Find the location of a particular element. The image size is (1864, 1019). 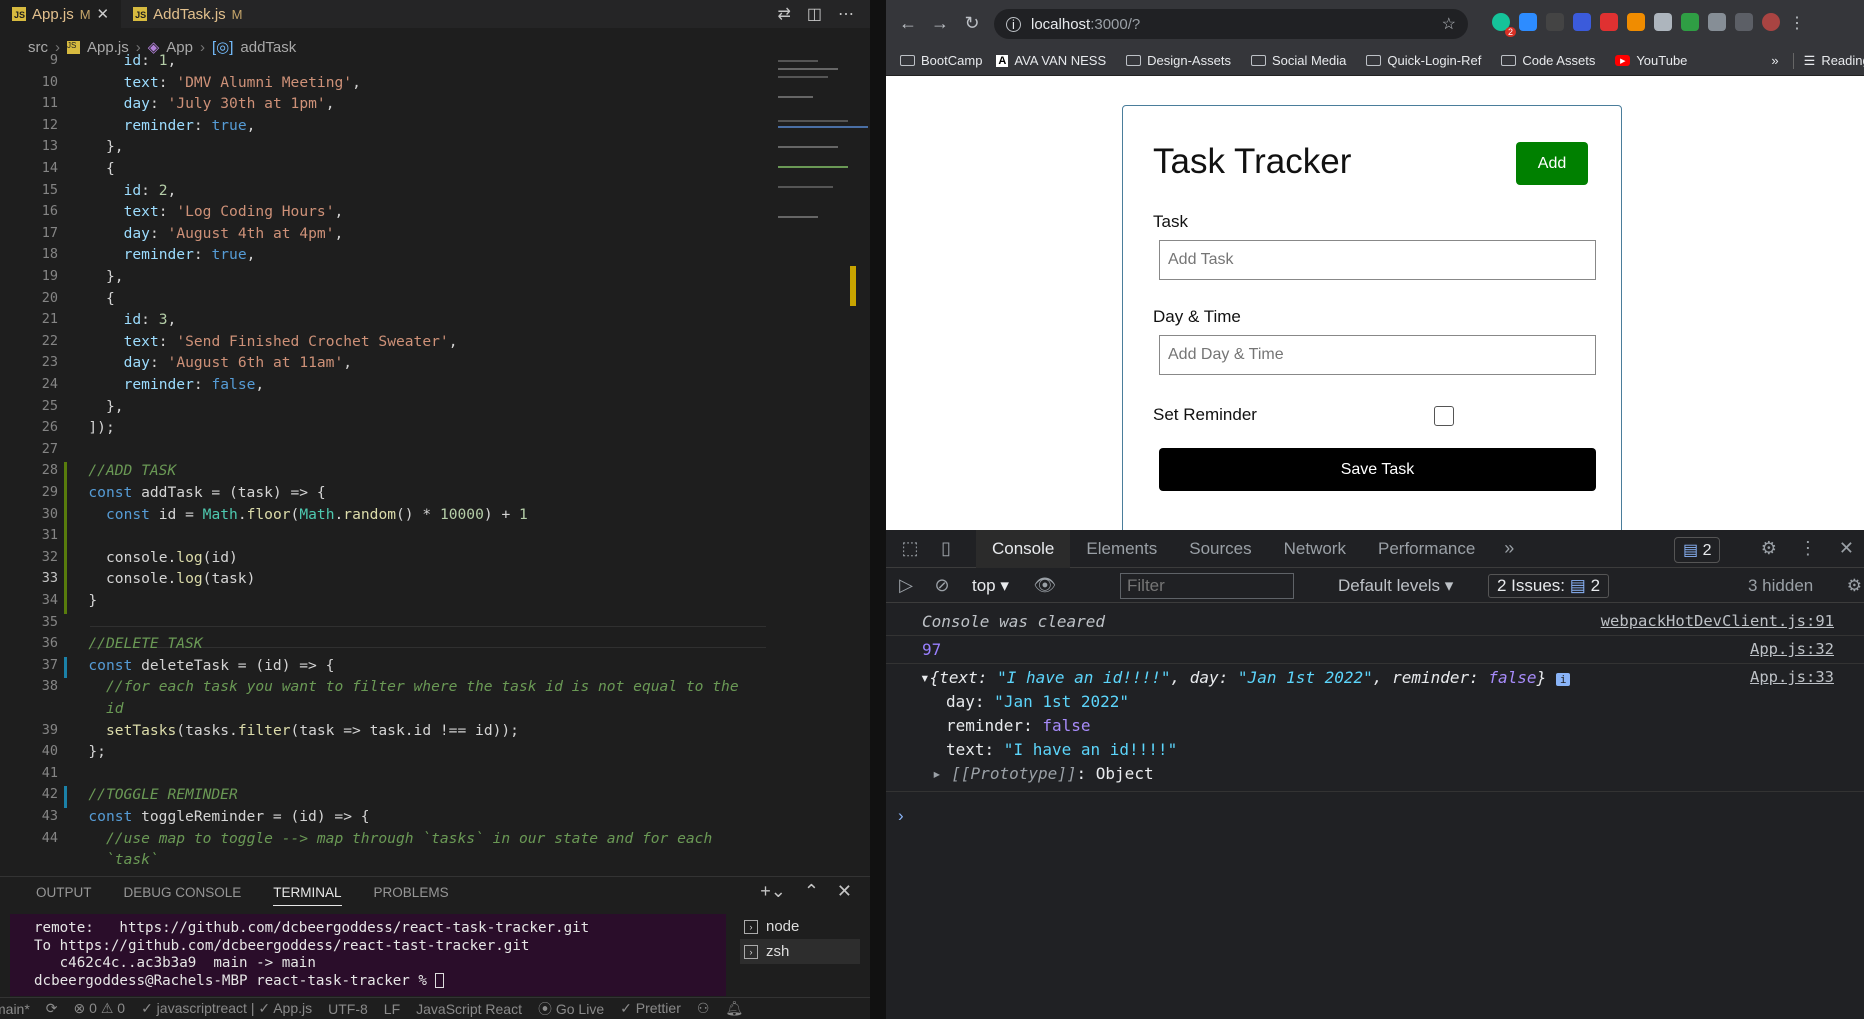

issues-button: 2 Issues: ▤ 2 is located at coordinates (1549, 585).